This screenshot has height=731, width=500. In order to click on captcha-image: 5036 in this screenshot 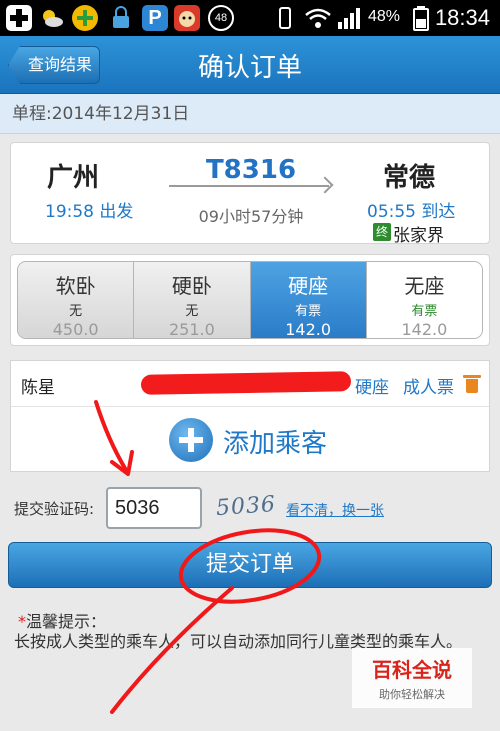, I will do `click(246, 507)`.